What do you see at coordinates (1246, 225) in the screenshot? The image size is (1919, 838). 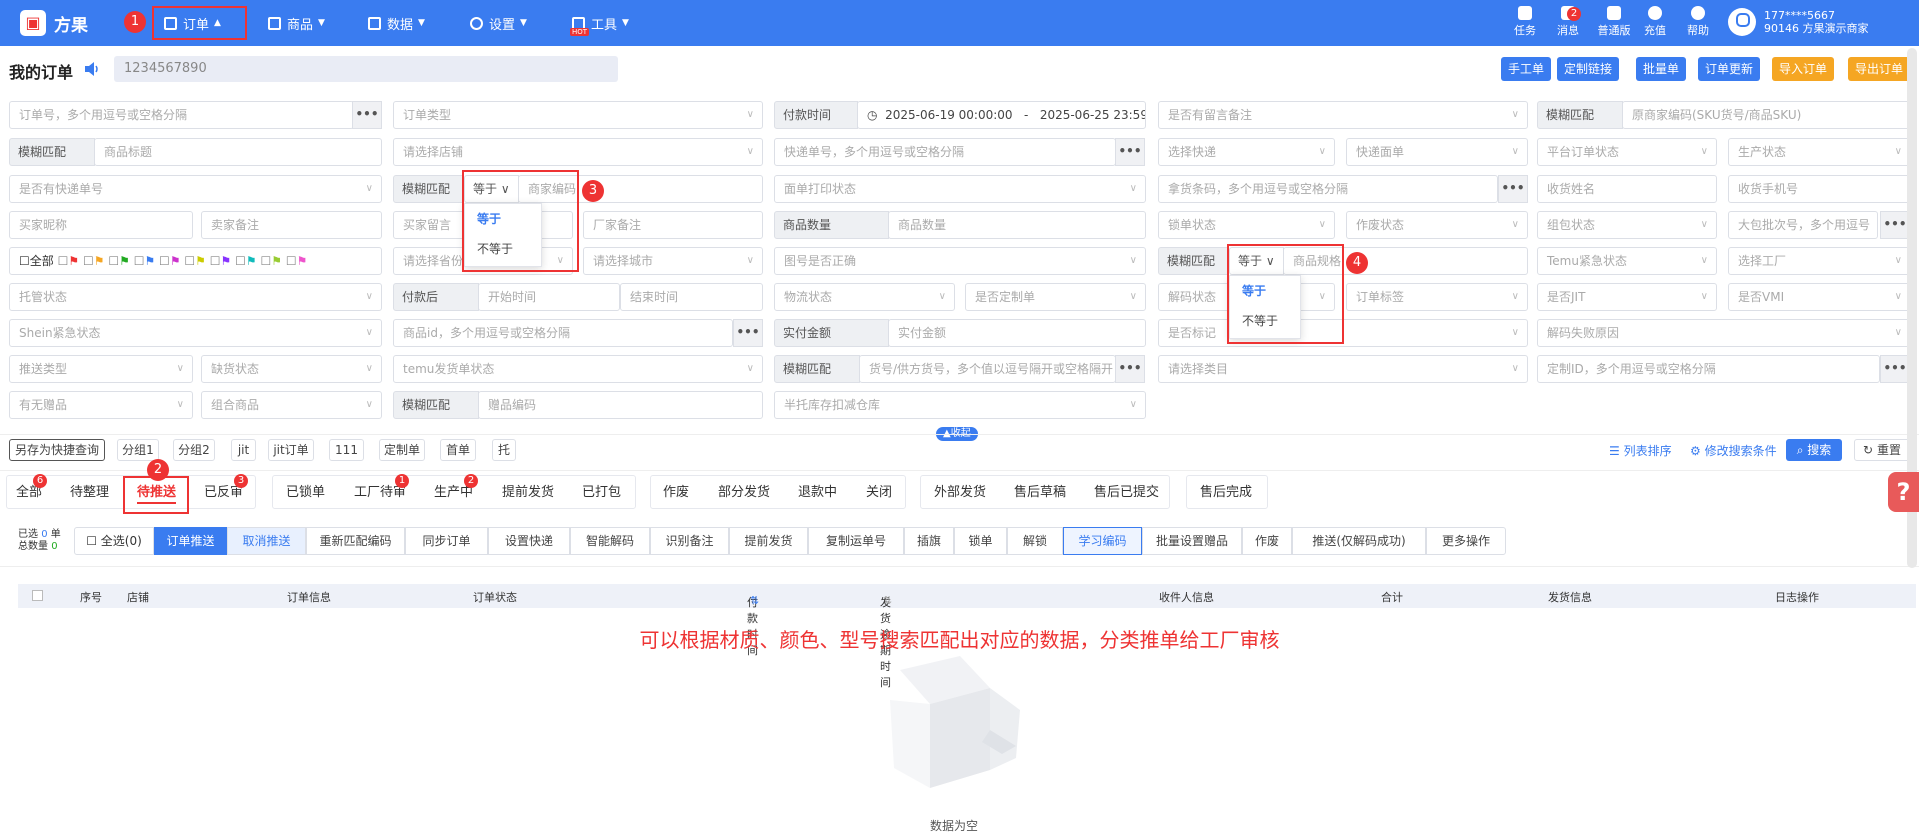 I see `lock-status-select: 锁单状态 ∨` at bounding box center [1246, 225].